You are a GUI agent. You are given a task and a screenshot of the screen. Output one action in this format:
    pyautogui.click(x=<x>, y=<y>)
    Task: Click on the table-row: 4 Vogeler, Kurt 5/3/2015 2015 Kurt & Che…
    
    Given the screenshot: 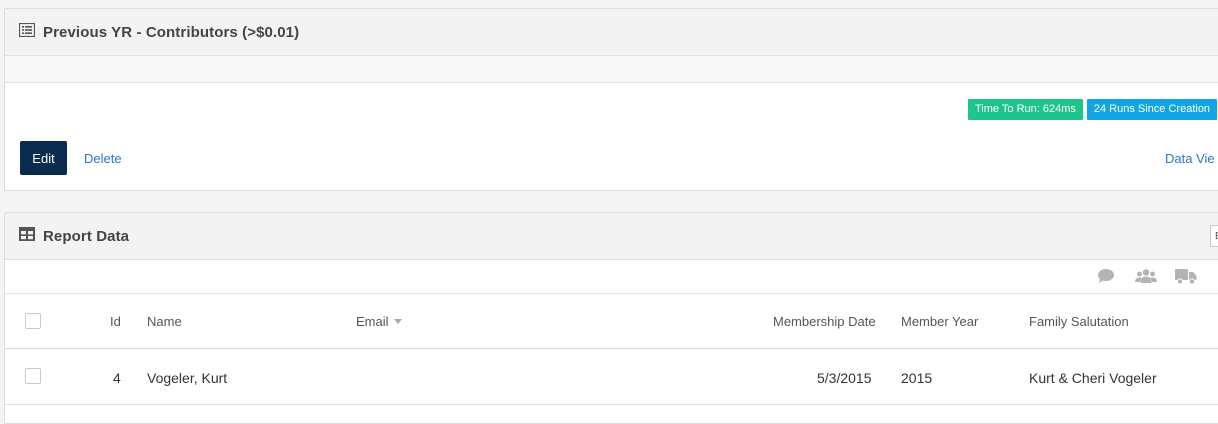 What is the action you would take?
    pyautogui.click(x=611, y=377)
    